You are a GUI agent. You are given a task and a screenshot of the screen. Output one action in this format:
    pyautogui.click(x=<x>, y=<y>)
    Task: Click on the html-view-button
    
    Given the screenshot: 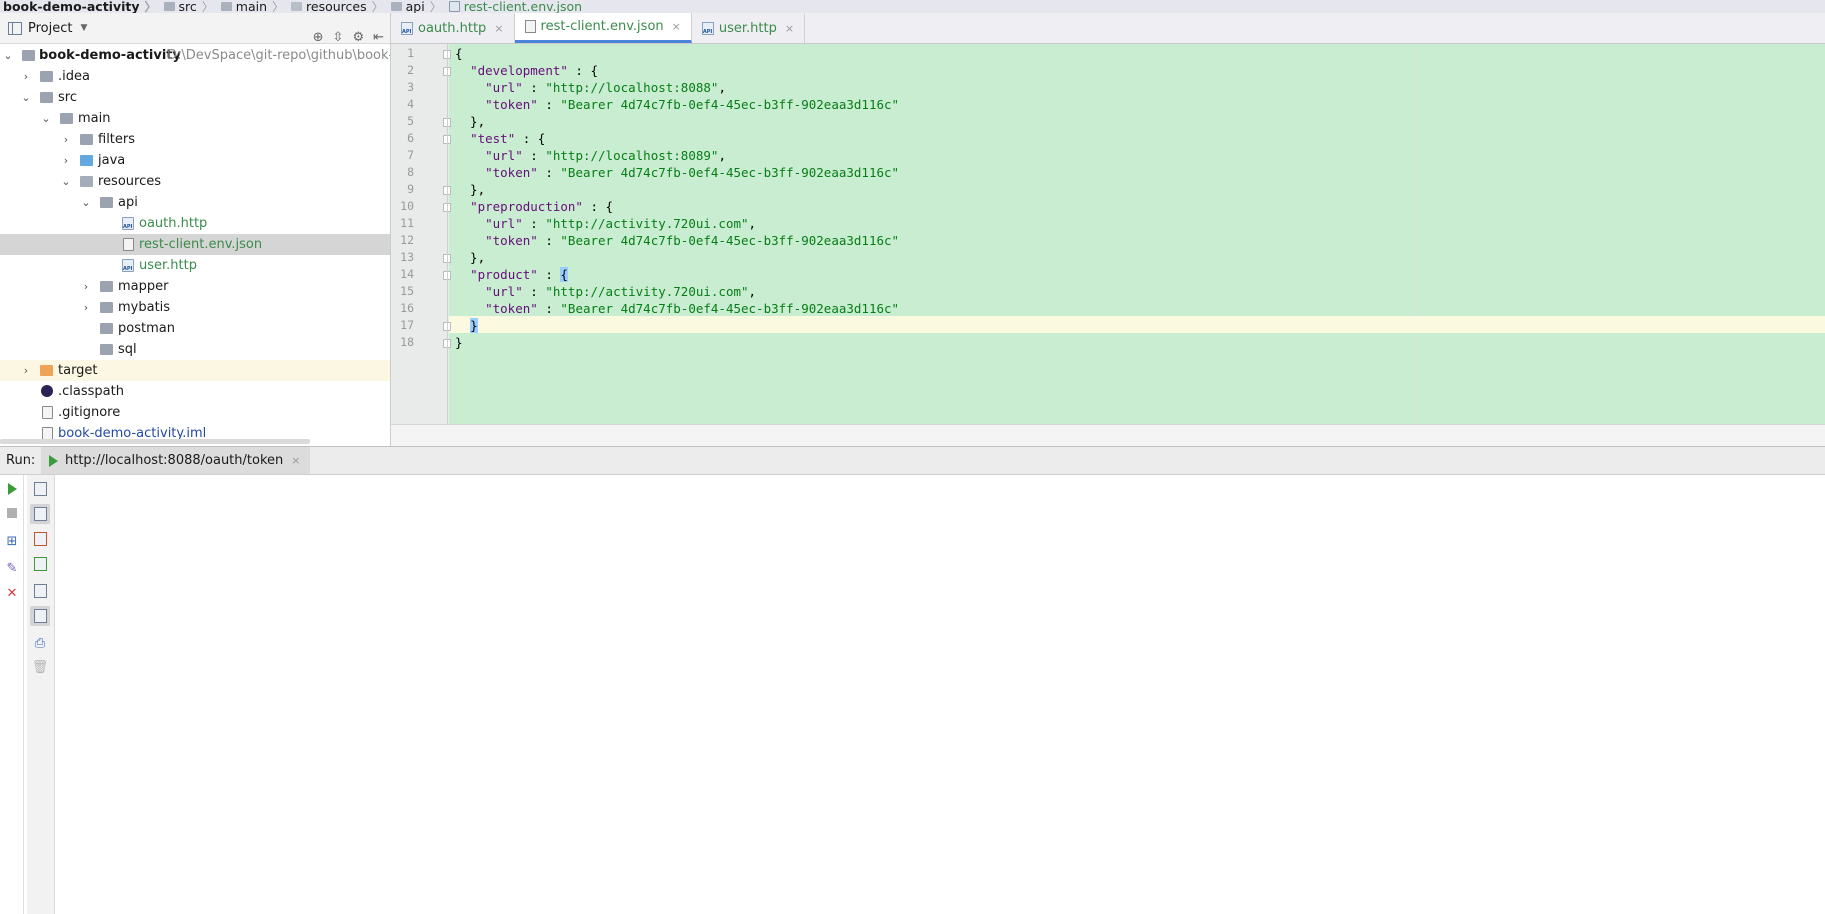 What is the action you would take?
    pyautogui.click(x=40, y=564)
    